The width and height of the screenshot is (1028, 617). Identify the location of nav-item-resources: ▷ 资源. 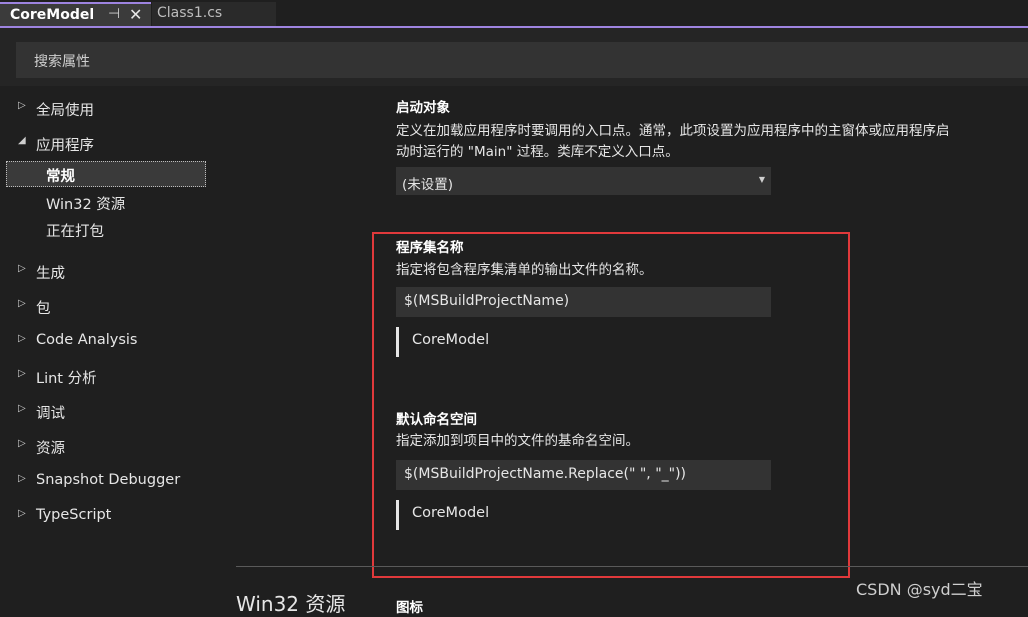
(110, 447).